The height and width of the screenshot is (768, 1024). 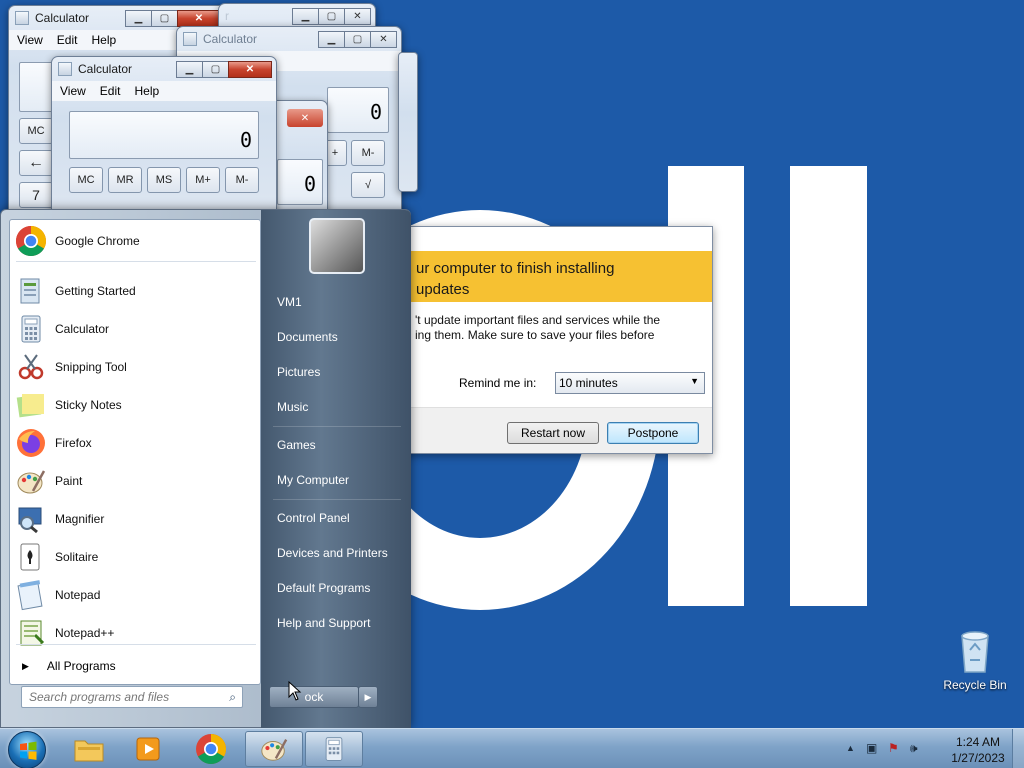 I want to click on all-programs-button: ▶ All Programs, so click(x=69, y=666).